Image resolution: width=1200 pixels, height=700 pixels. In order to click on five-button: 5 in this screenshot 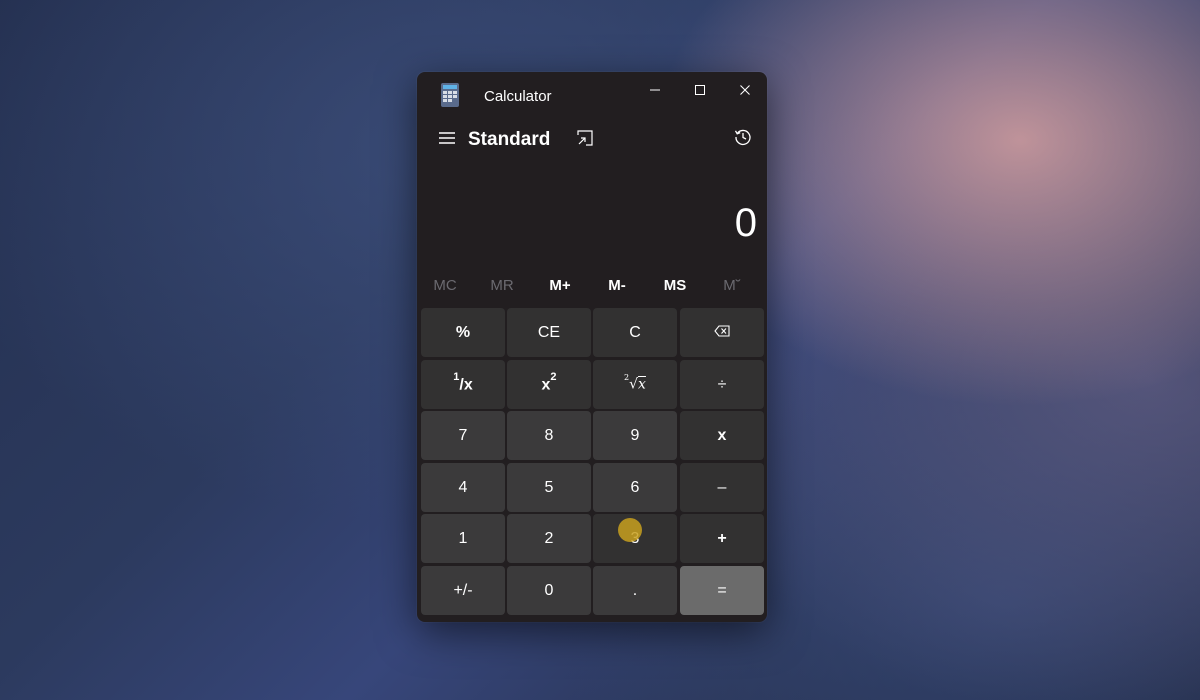, I will do `click(549, 487)`.